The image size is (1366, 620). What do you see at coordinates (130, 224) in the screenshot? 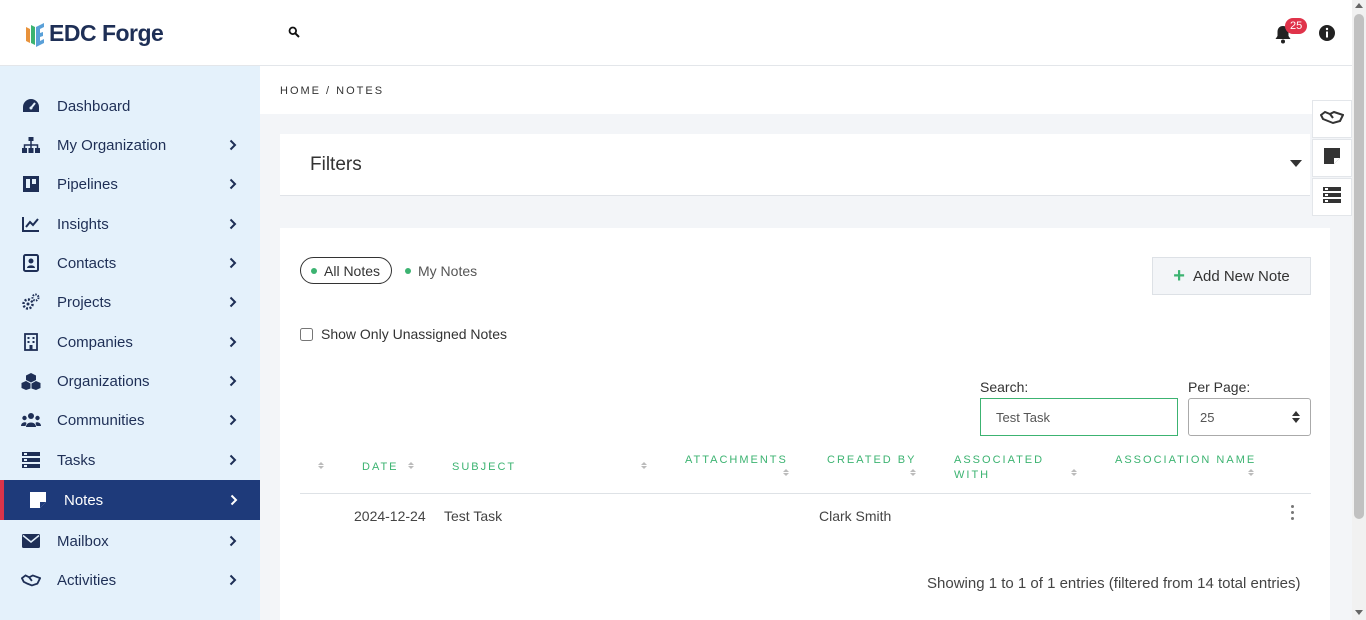
I see `sidebar-item-insights: Insights` at bounding box center [130, 224].